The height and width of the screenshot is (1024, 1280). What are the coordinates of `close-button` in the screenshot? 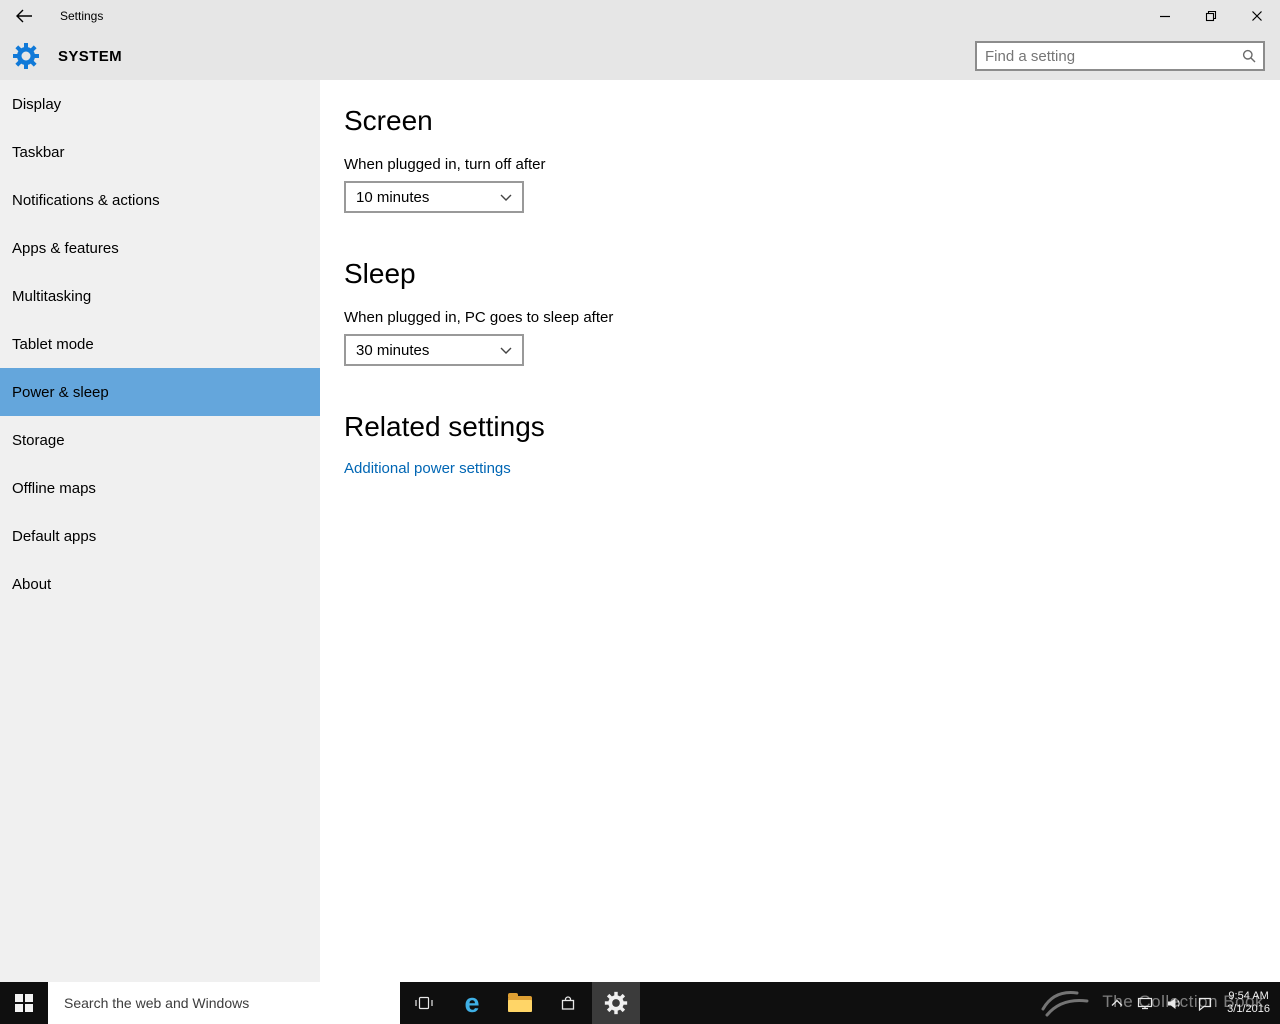 It's located at (1257, 16).